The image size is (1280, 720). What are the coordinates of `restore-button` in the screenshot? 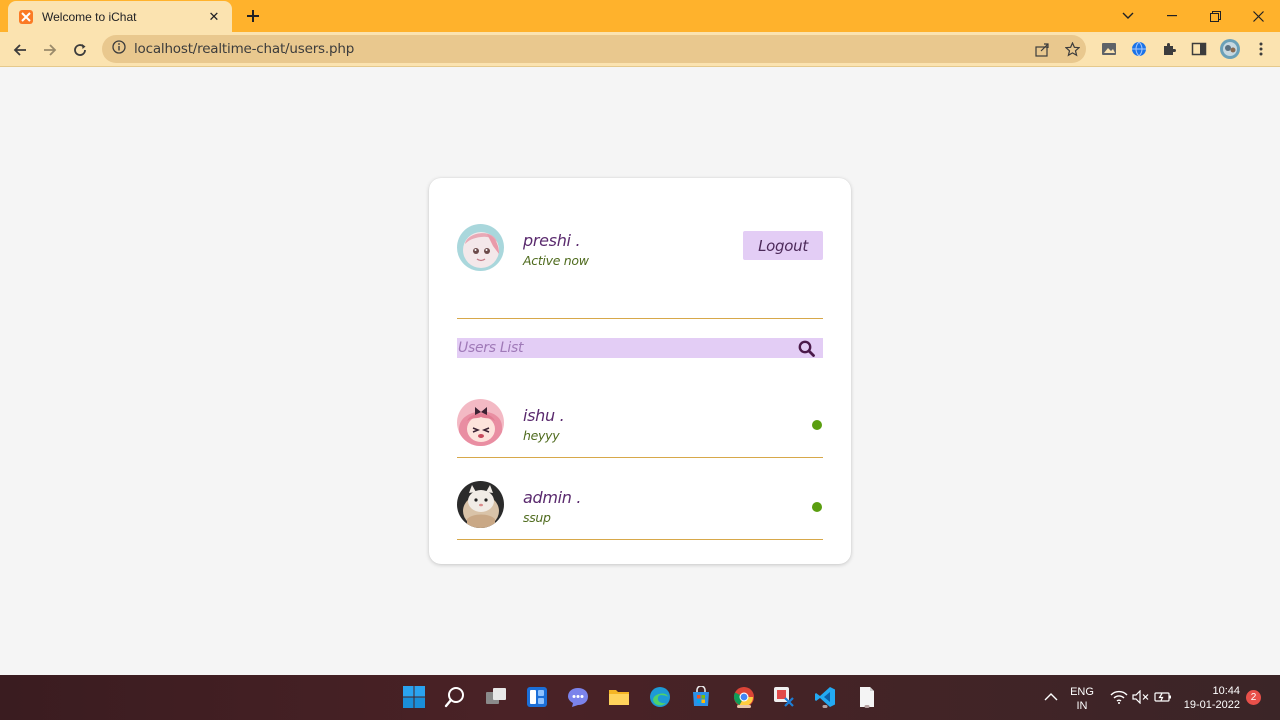 It's located at (1215, 16).